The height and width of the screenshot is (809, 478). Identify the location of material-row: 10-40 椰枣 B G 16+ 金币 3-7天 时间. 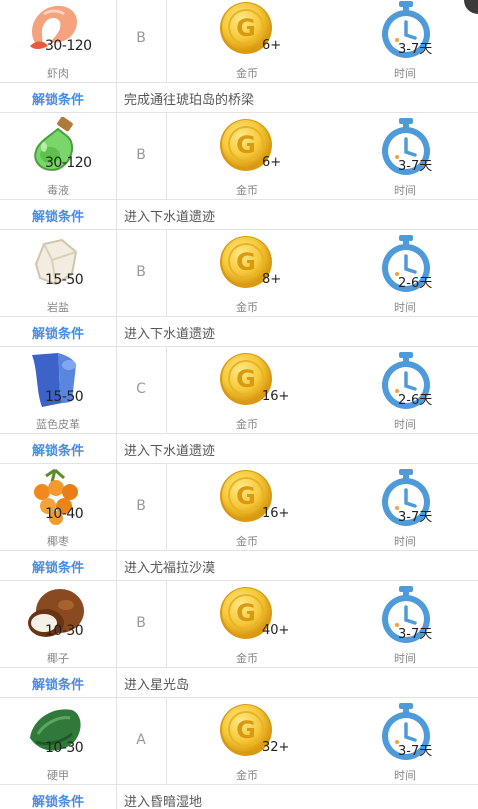
(239, 507).